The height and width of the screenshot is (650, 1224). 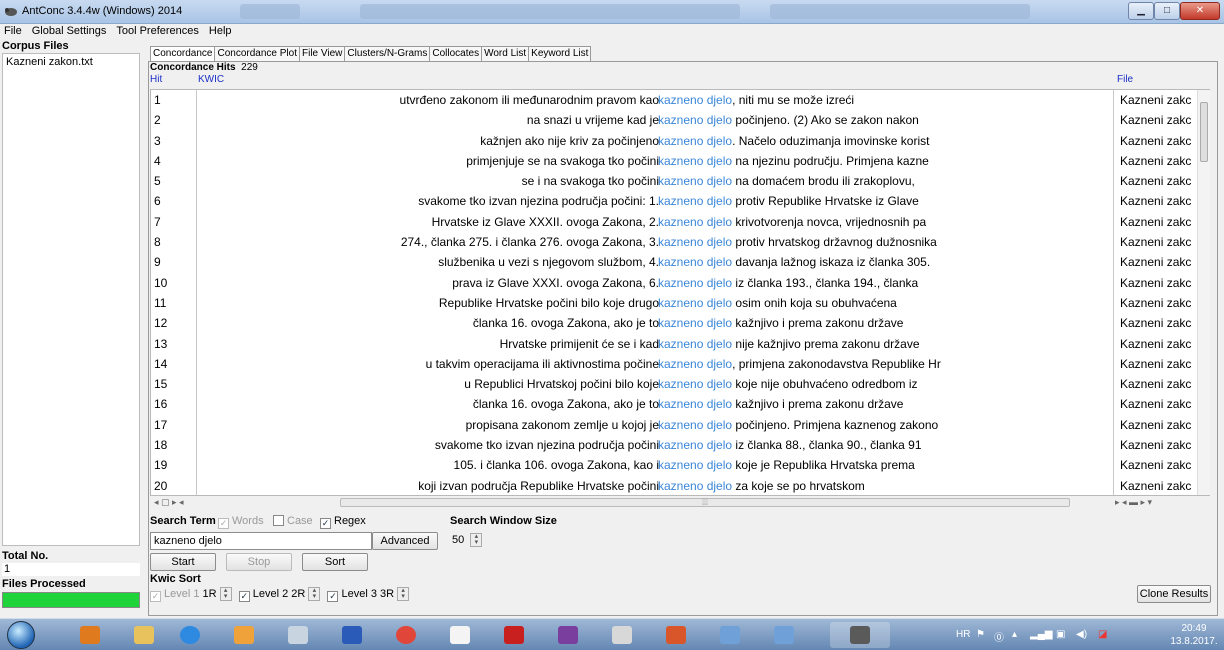 I want to click on hit-number: 17, so click(x=173, y=425).